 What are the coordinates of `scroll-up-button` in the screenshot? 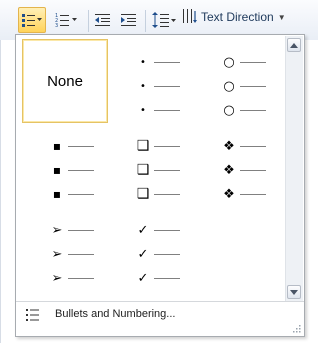 It's located at (294, 45).